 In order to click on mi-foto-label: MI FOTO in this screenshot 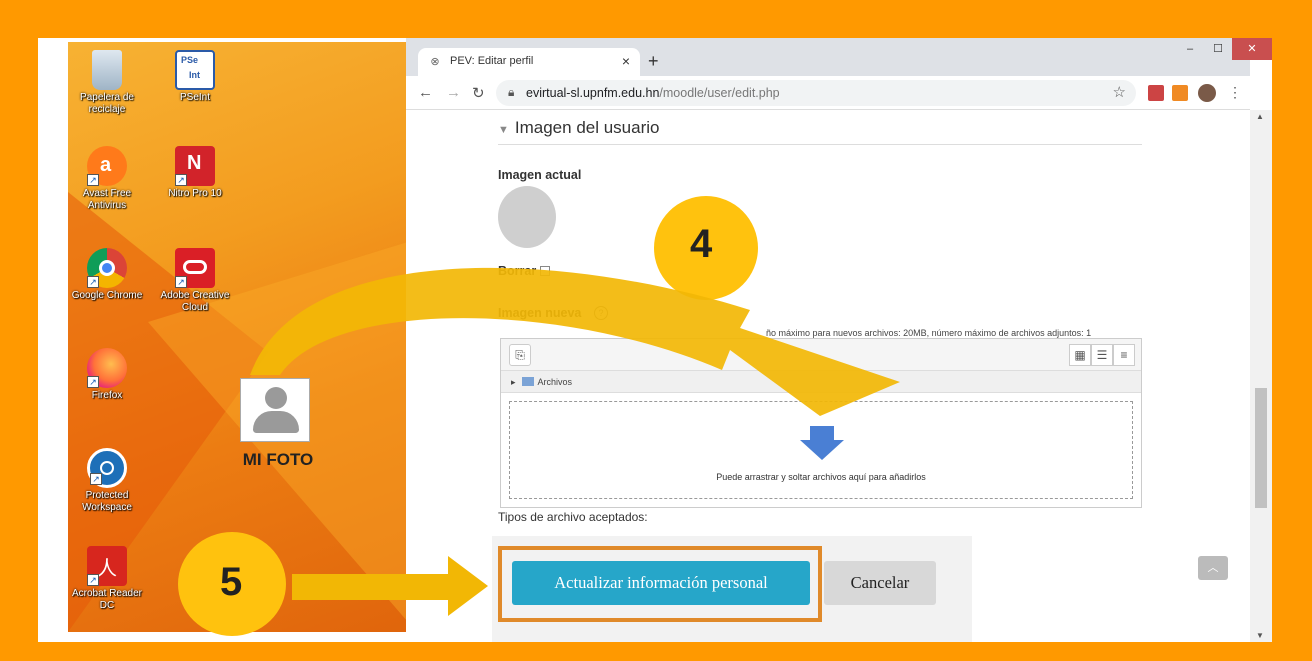, I will do `click(278, 459)`.